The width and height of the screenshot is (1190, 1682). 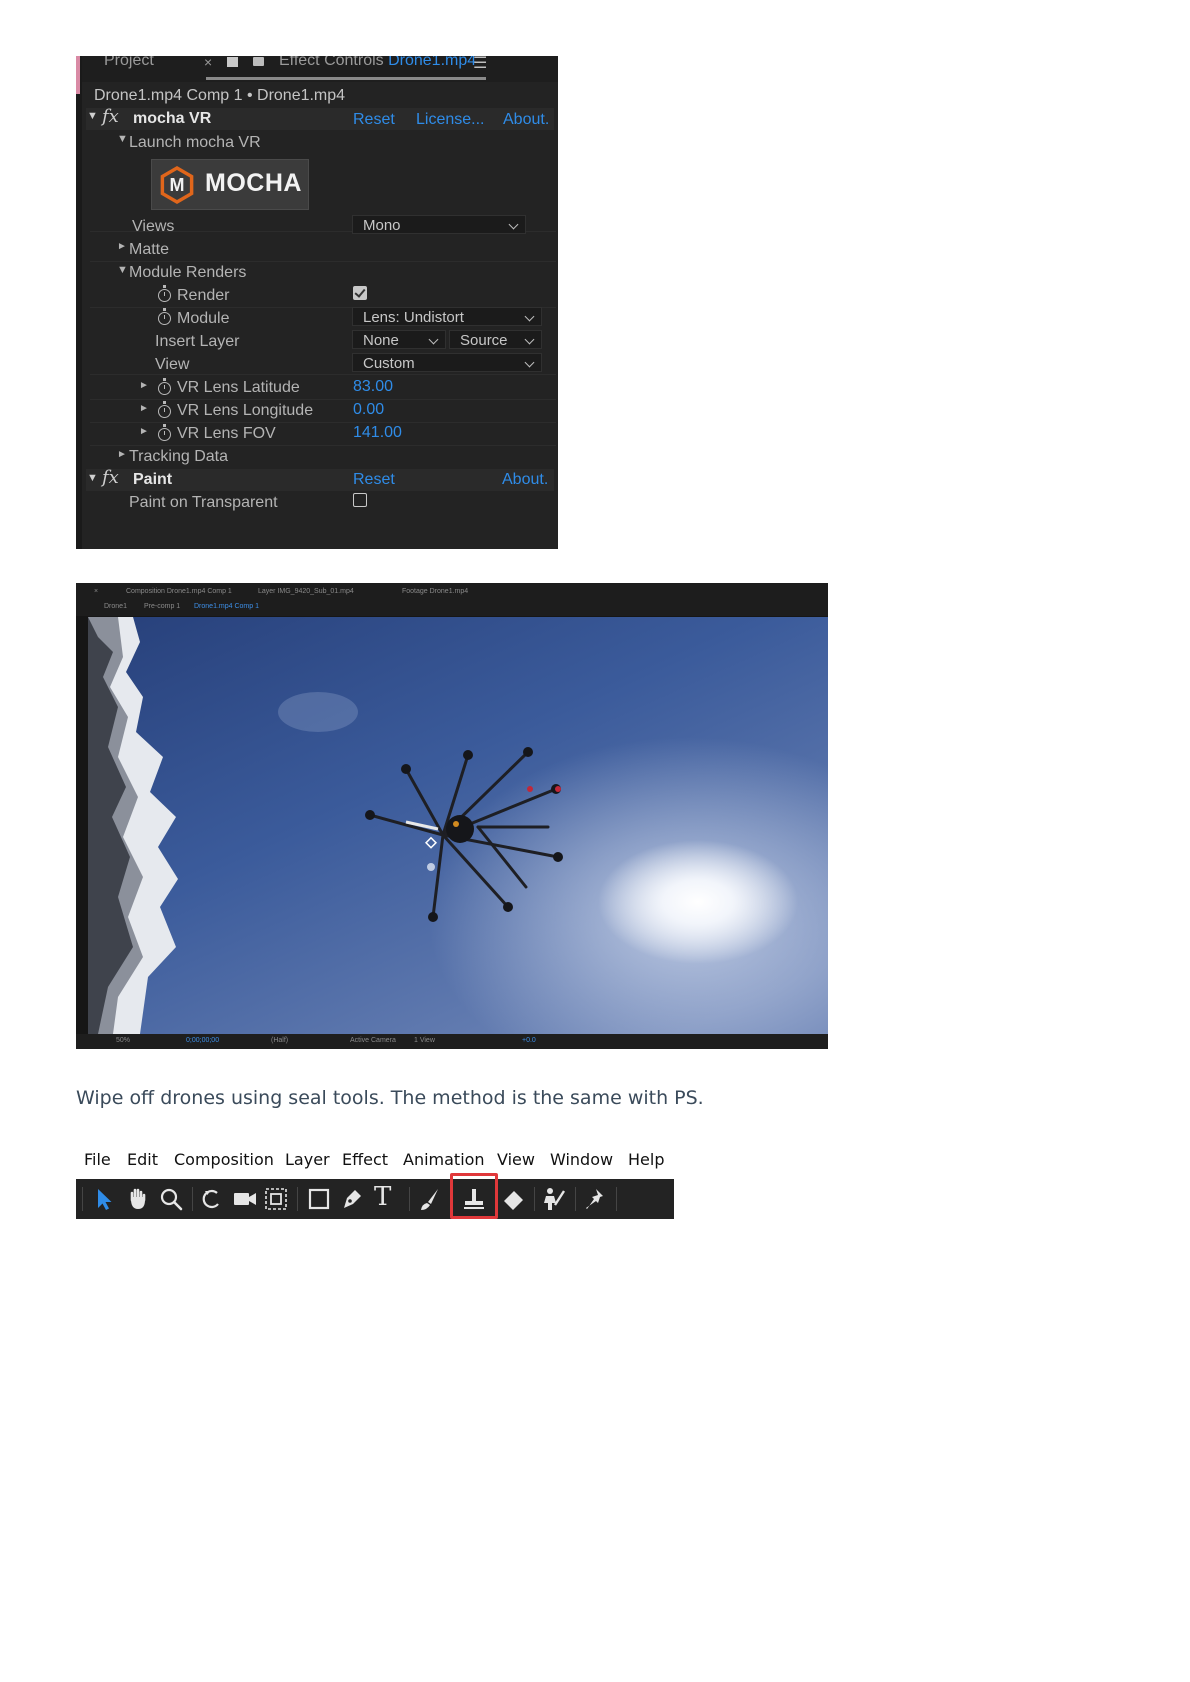 I want to click on menu-window: Window, so click(x=581, y=1159).